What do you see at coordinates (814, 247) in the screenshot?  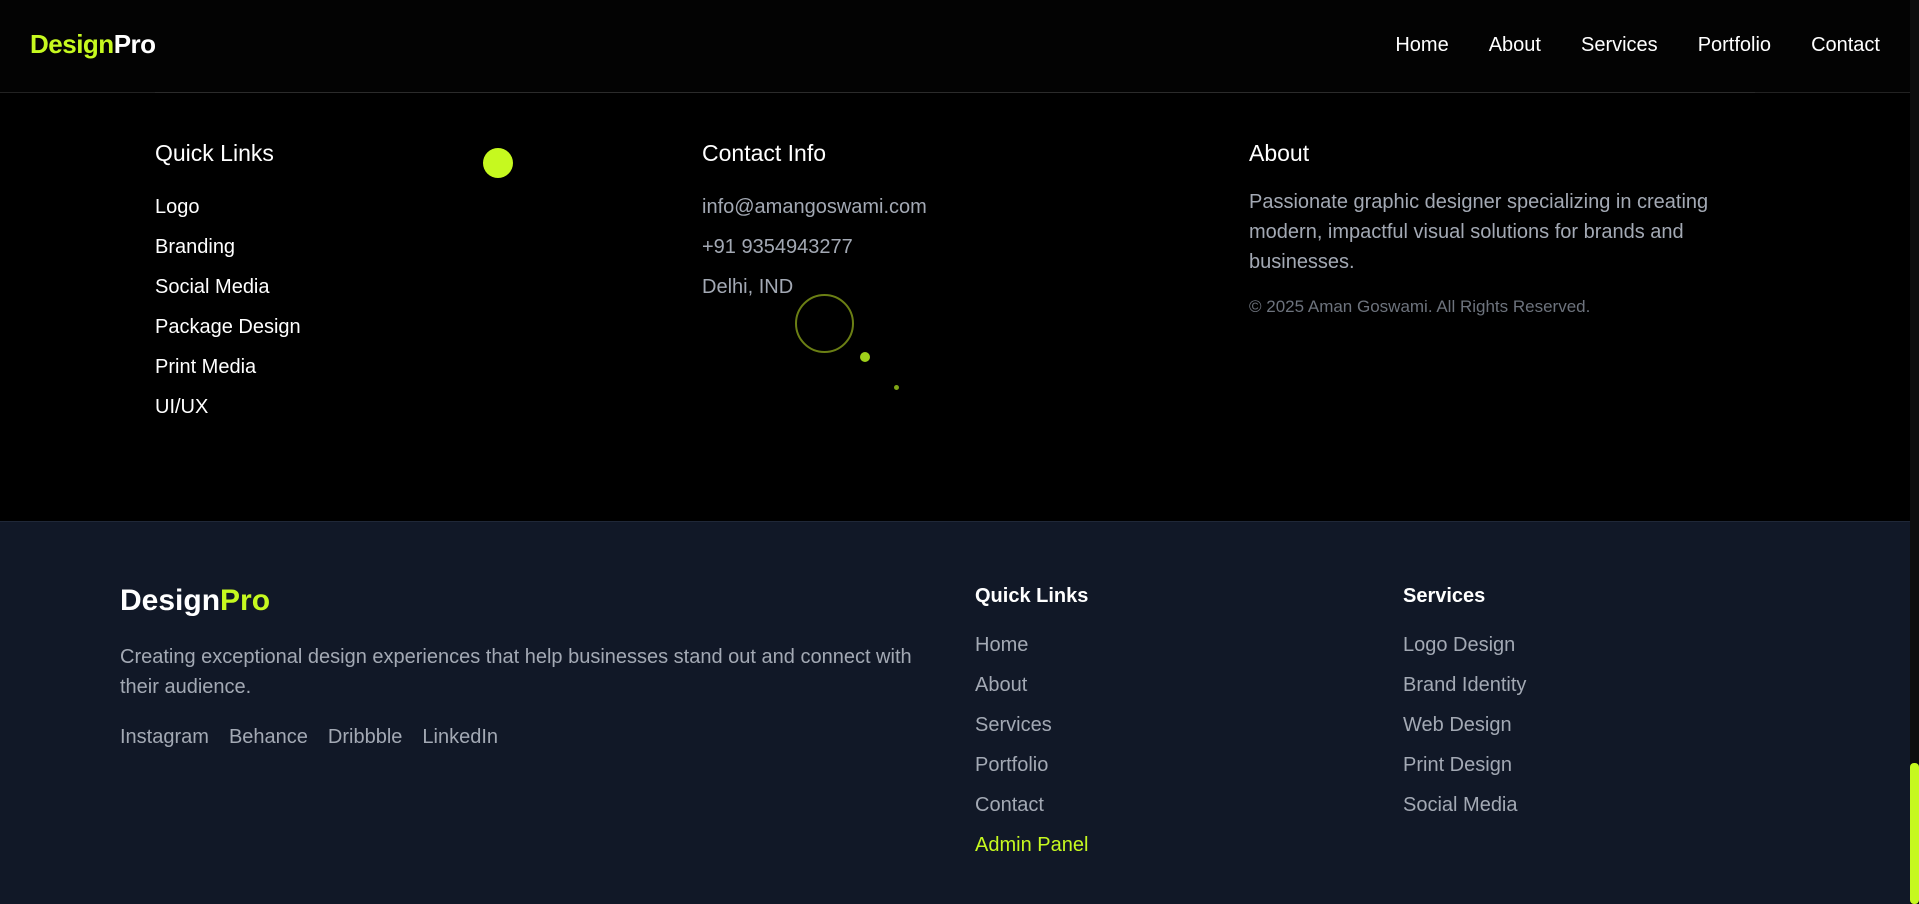 I see `contact-phone: +91 9354943277` at bounding box center [814, 247].